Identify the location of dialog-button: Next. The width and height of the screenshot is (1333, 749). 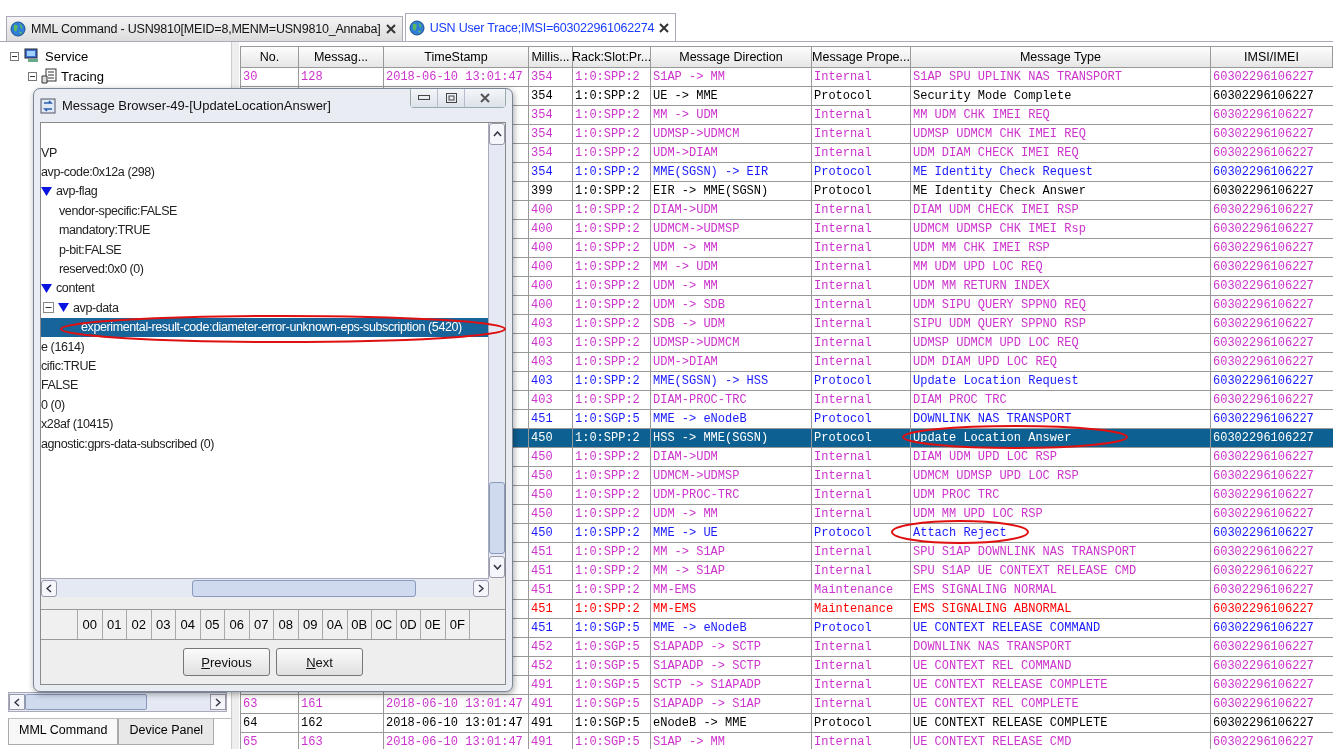
(319, 662).